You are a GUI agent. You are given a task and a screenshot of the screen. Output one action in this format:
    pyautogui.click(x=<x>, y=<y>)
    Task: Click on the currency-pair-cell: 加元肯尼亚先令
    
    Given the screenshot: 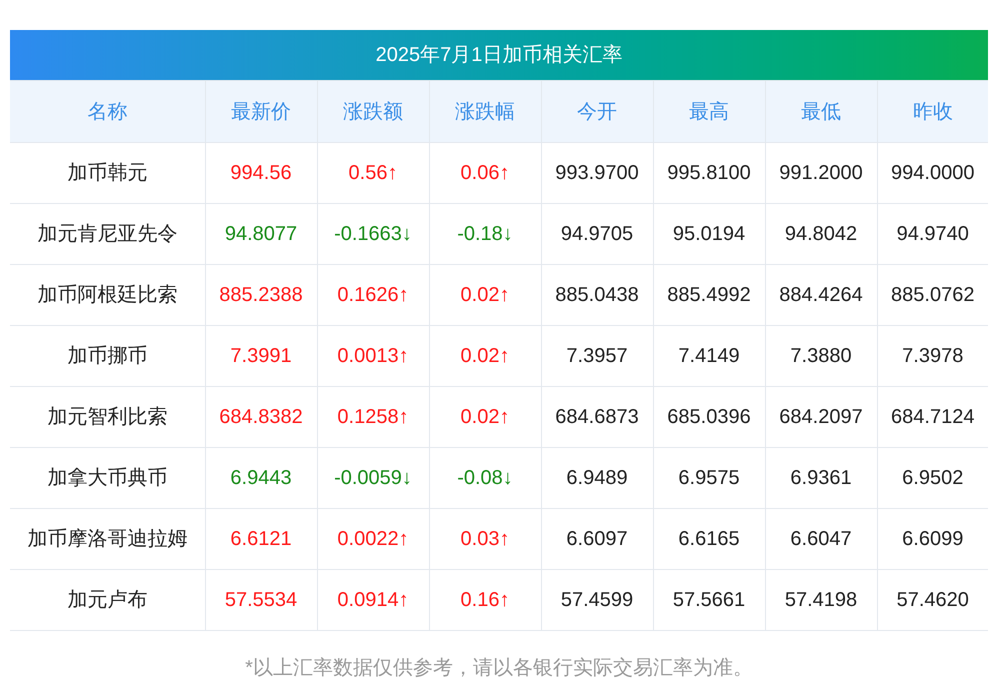 What is the action you would take?
    pyautogui.click(x=107, y=234)
    